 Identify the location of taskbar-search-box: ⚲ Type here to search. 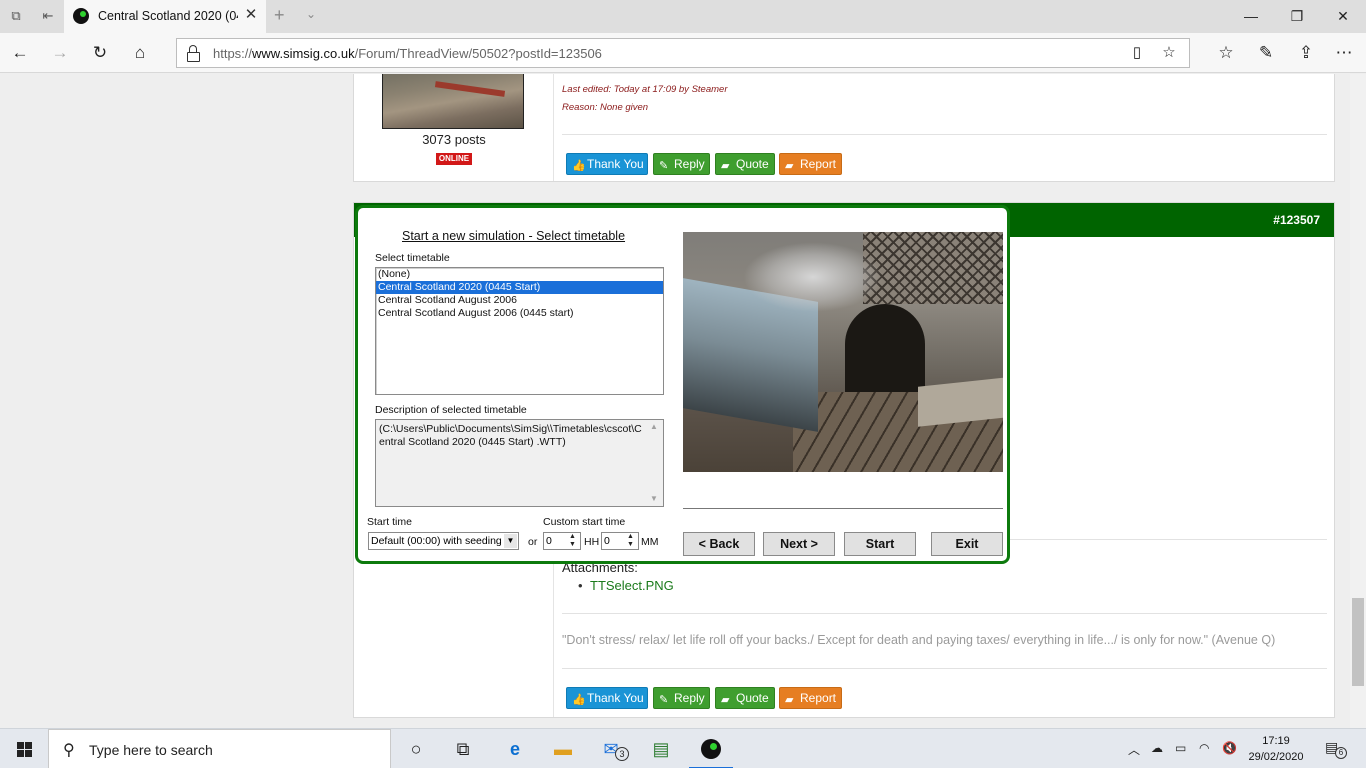
(219, 748).